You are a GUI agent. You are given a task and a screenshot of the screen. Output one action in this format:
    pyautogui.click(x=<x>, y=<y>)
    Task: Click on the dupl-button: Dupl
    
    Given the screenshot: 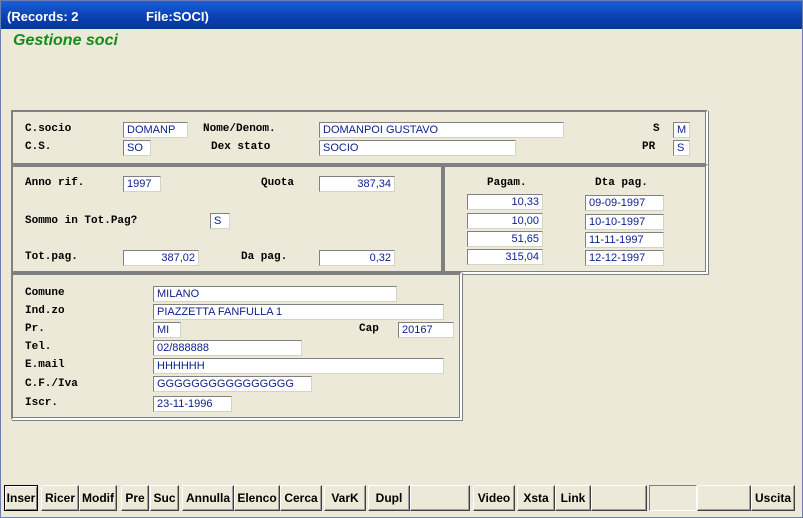 What is the action you would take?
    pyautogui.click(x=389, y=498)
    